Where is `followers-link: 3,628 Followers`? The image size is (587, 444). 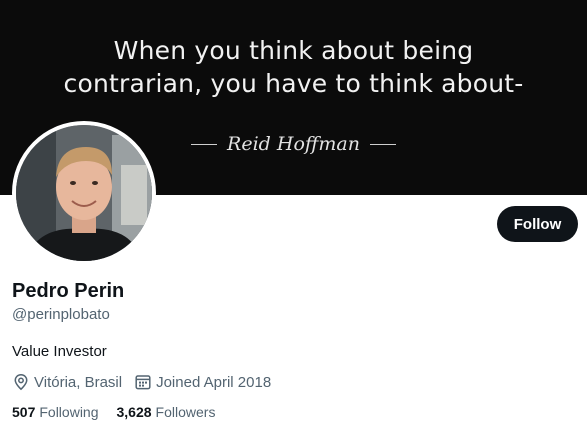 followers-link: 3,628 Followers is located at coordinates (166, 412).